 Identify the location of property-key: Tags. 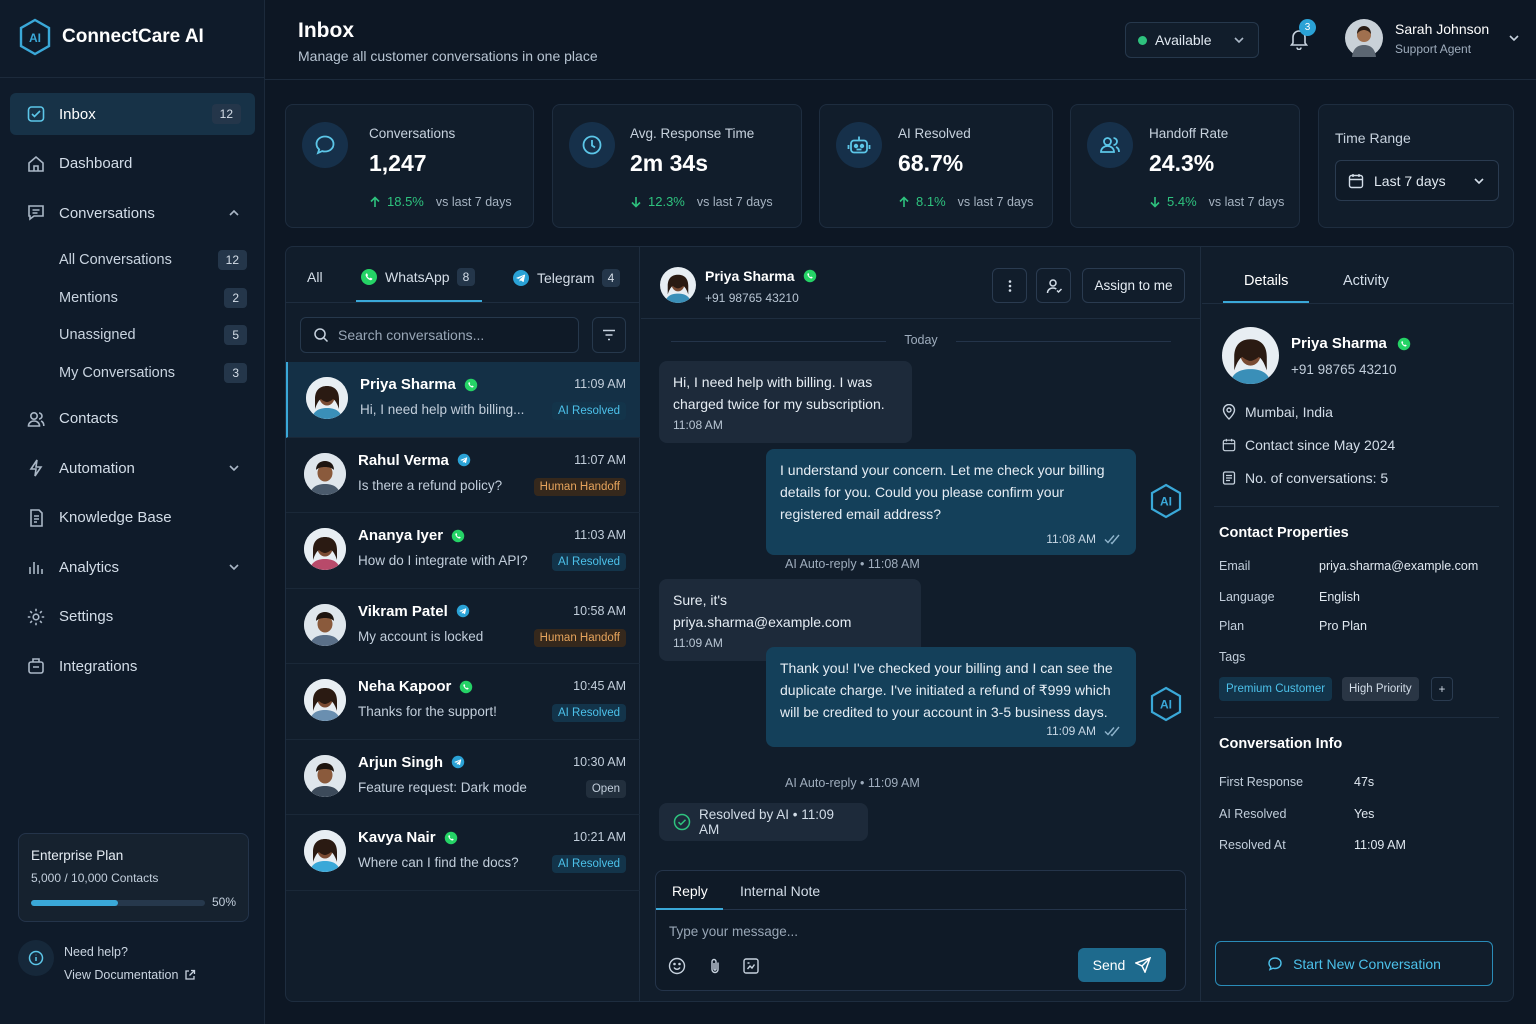
(1232, 657).